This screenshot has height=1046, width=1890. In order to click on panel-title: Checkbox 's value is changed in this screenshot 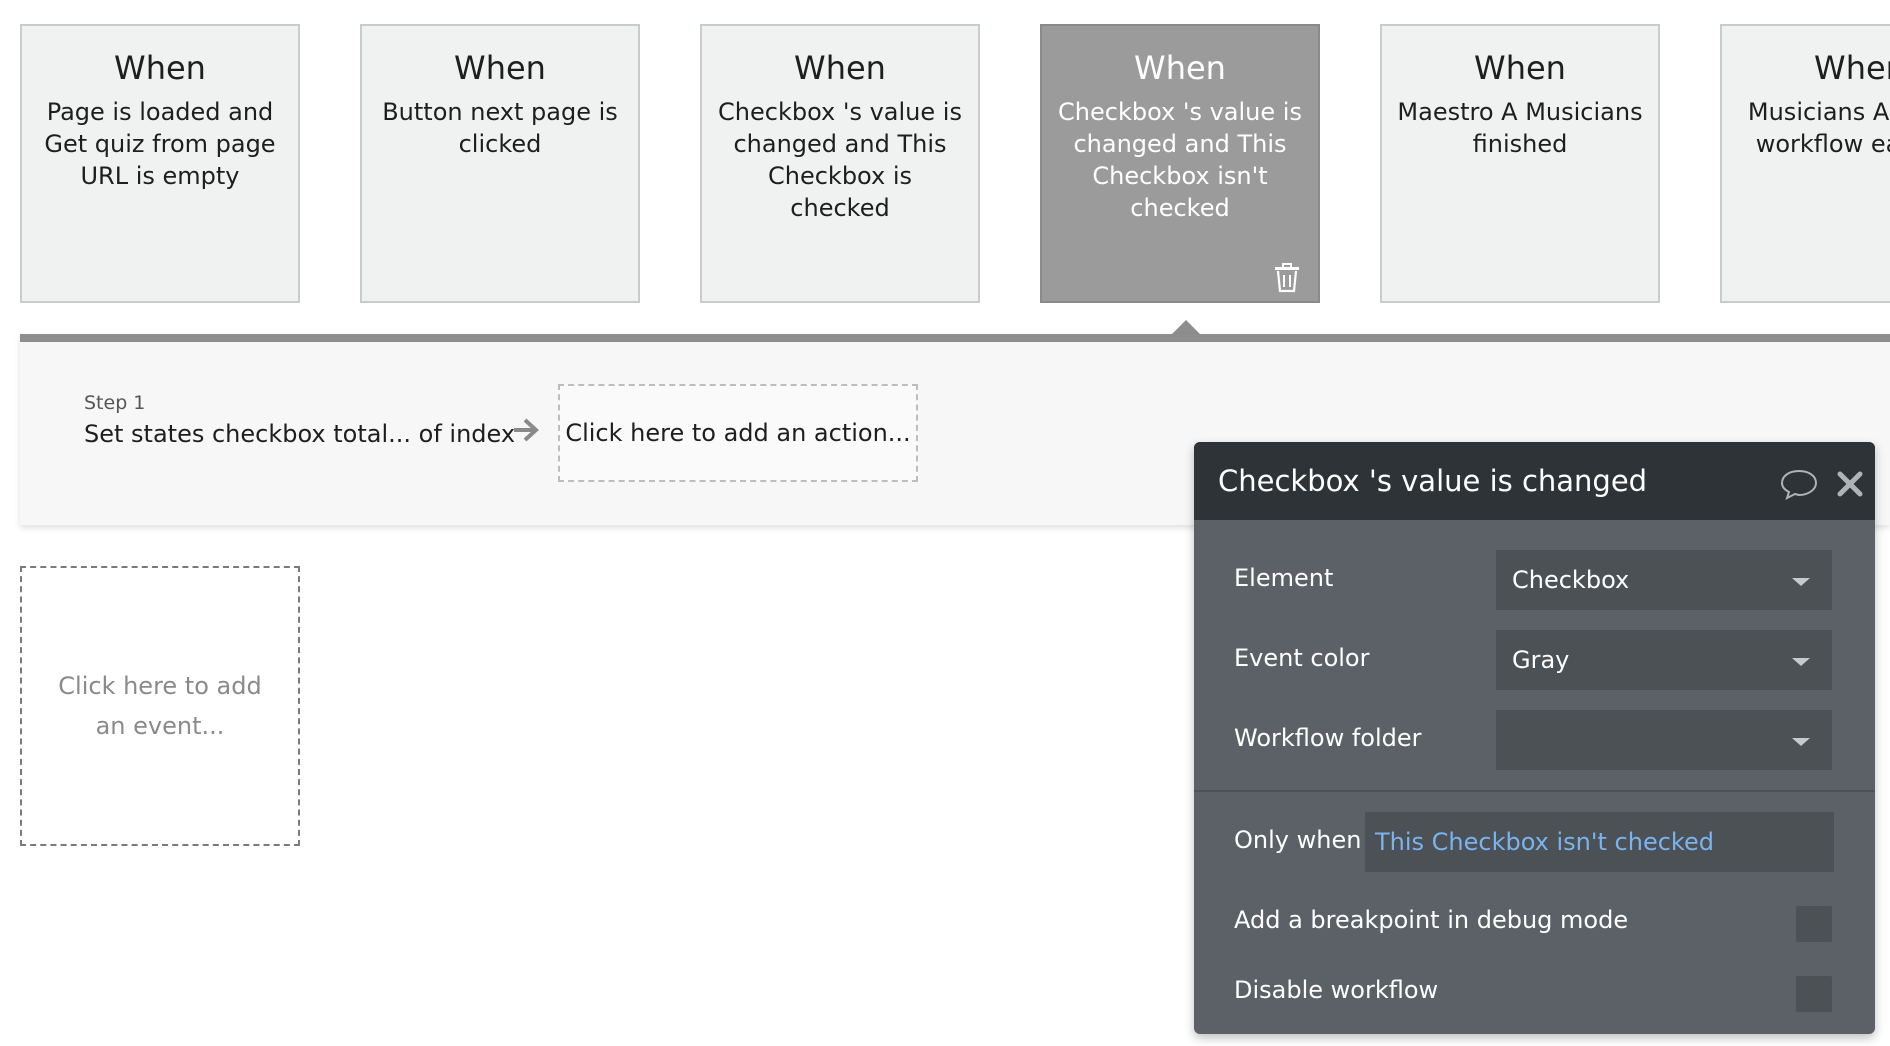, I will do `click(1433, 481)`.